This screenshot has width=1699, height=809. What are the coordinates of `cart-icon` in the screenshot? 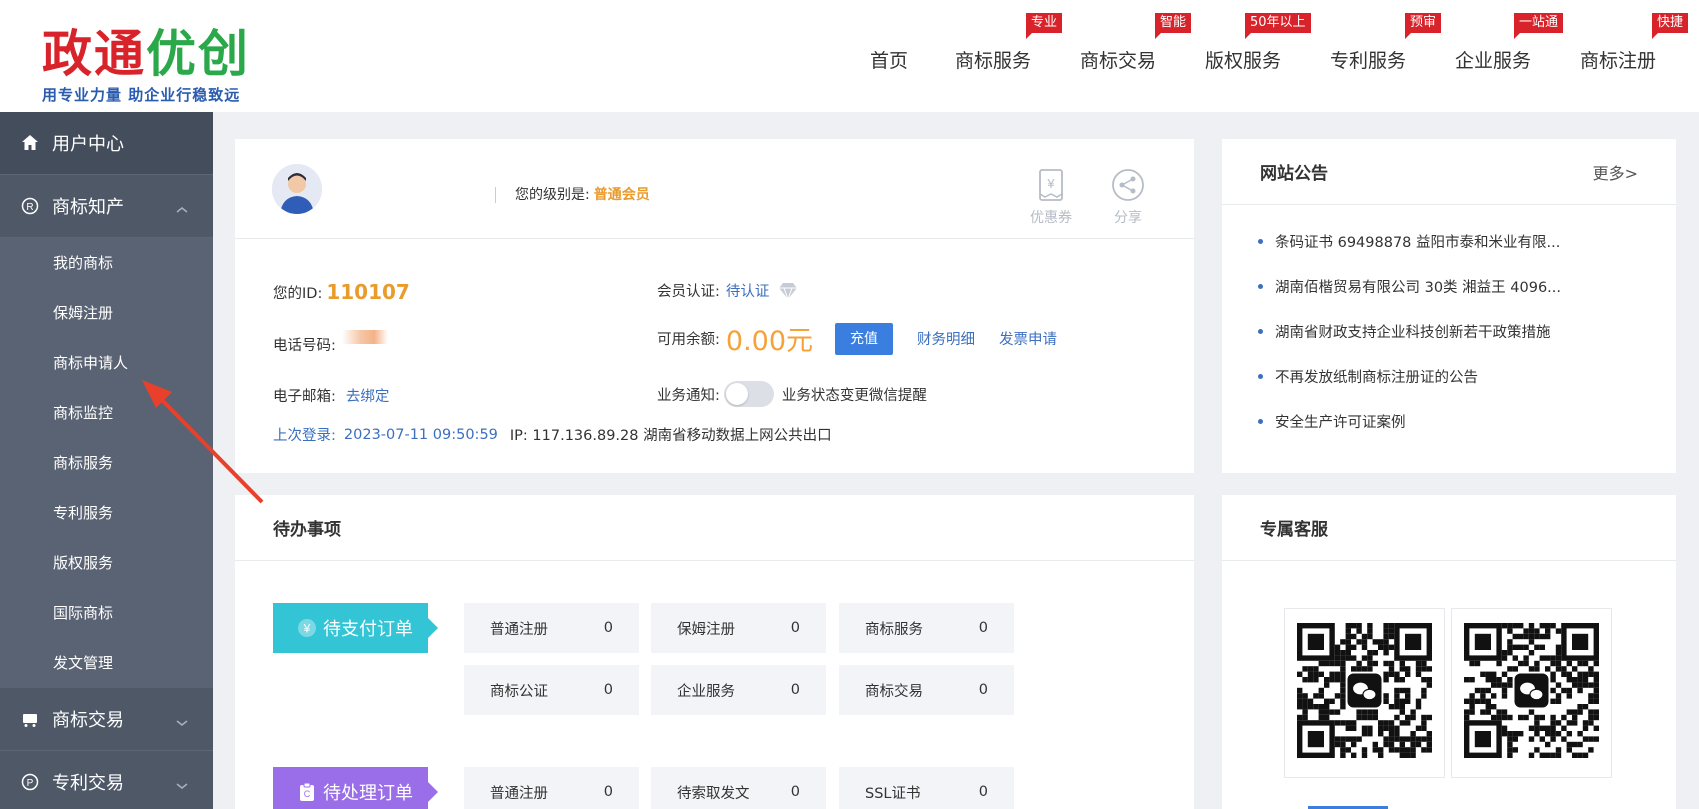 It's located at (30, 719).